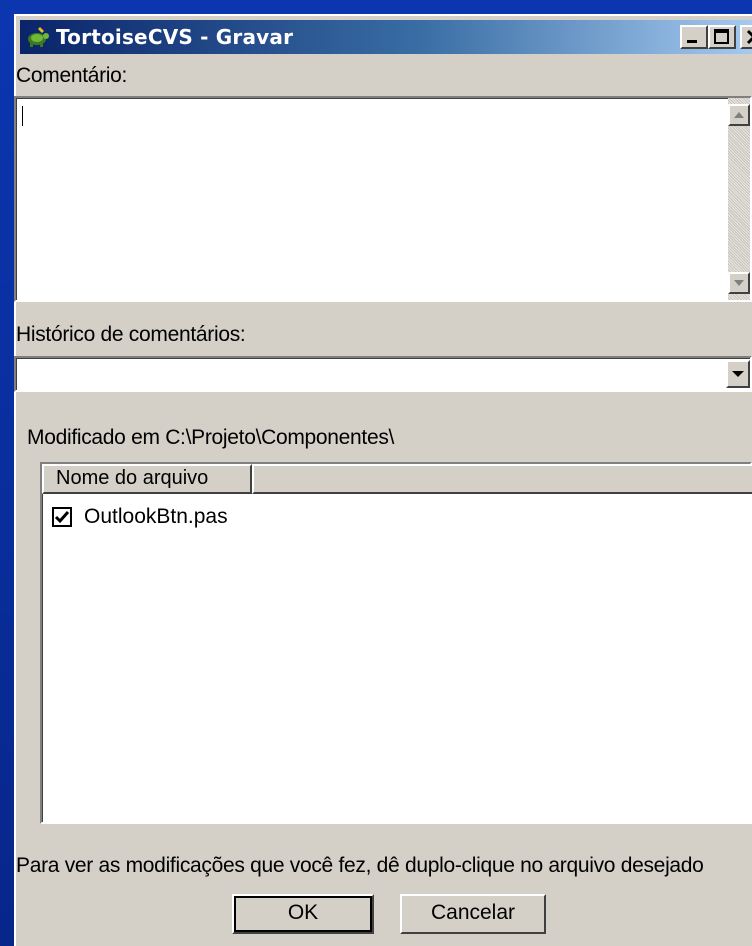 This screenshot has height=946, width=752. What do you see at coordinates (22, 116) in the screenshot?
I see `text-caret` at bounding box center [22, 116].